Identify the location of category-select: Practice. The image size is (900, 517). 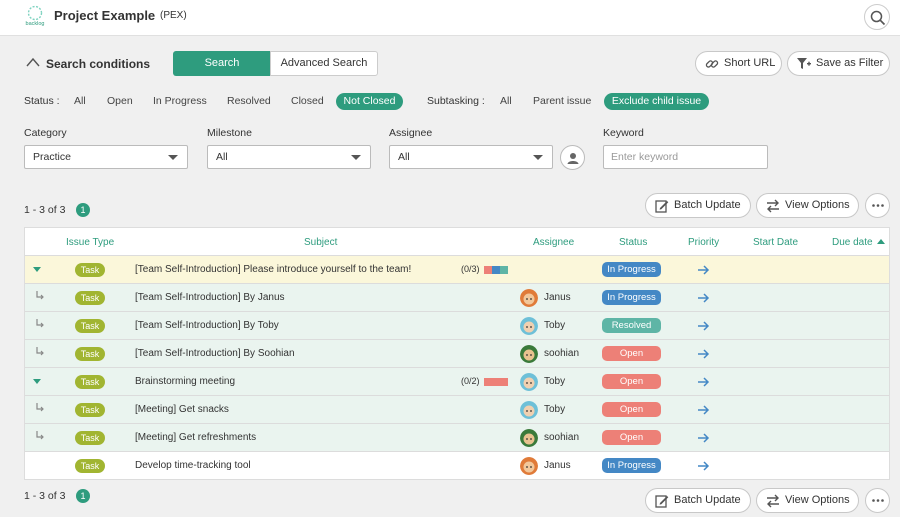
(106, 157).